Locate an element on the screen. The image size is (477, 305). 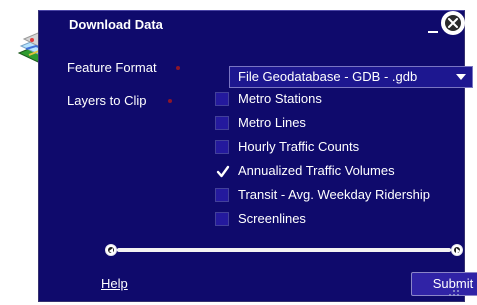
submit-button: Submit is located at coordinates (444, 284).